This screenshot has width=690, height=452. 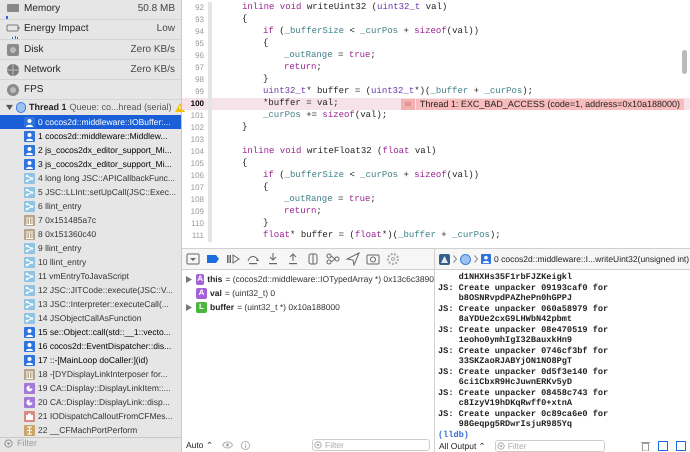 I want to click on stack-frame: 10 llint_entry, so click(x=90, y=262).